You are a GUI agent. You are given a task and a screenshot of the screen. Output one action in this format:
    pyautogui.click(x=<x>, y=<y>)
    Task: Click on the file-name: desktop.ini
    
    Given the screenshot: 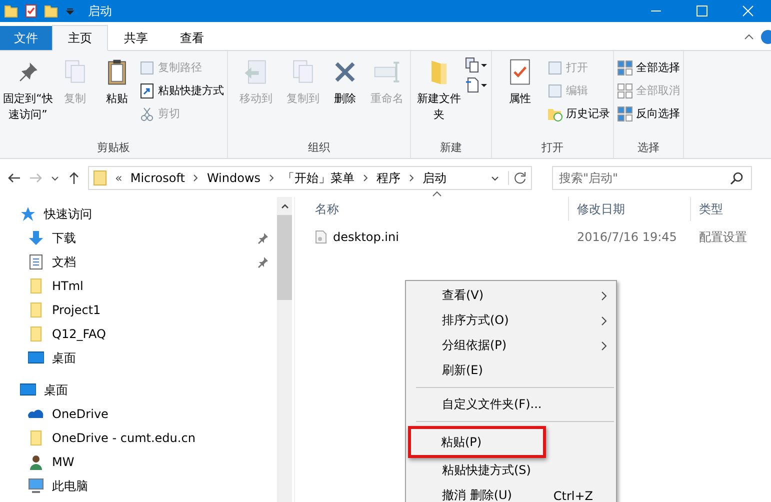 What is the action you would take?
    pyautogui.click(x=366, y=237)
    